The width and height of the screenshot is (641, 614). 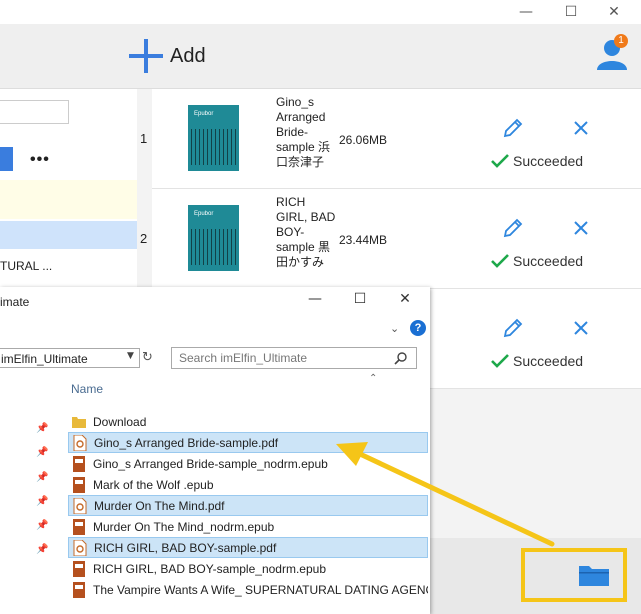 What do you see at coordinates (574, 575) in the screenshot?
I see `highlight-box` at bounding box center [574, 575].